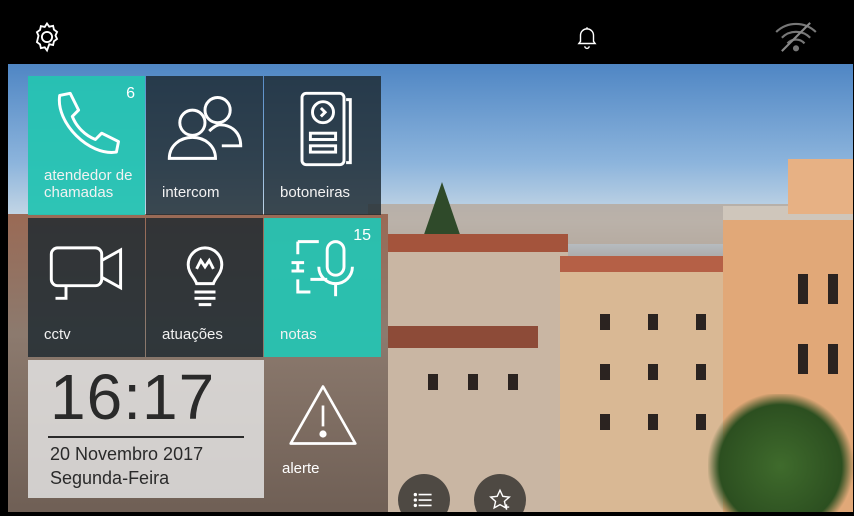  Describe the element at coordinates (110, 478) in the screenshot. I see `clock-weekday: Segunda-Feira` at that location.